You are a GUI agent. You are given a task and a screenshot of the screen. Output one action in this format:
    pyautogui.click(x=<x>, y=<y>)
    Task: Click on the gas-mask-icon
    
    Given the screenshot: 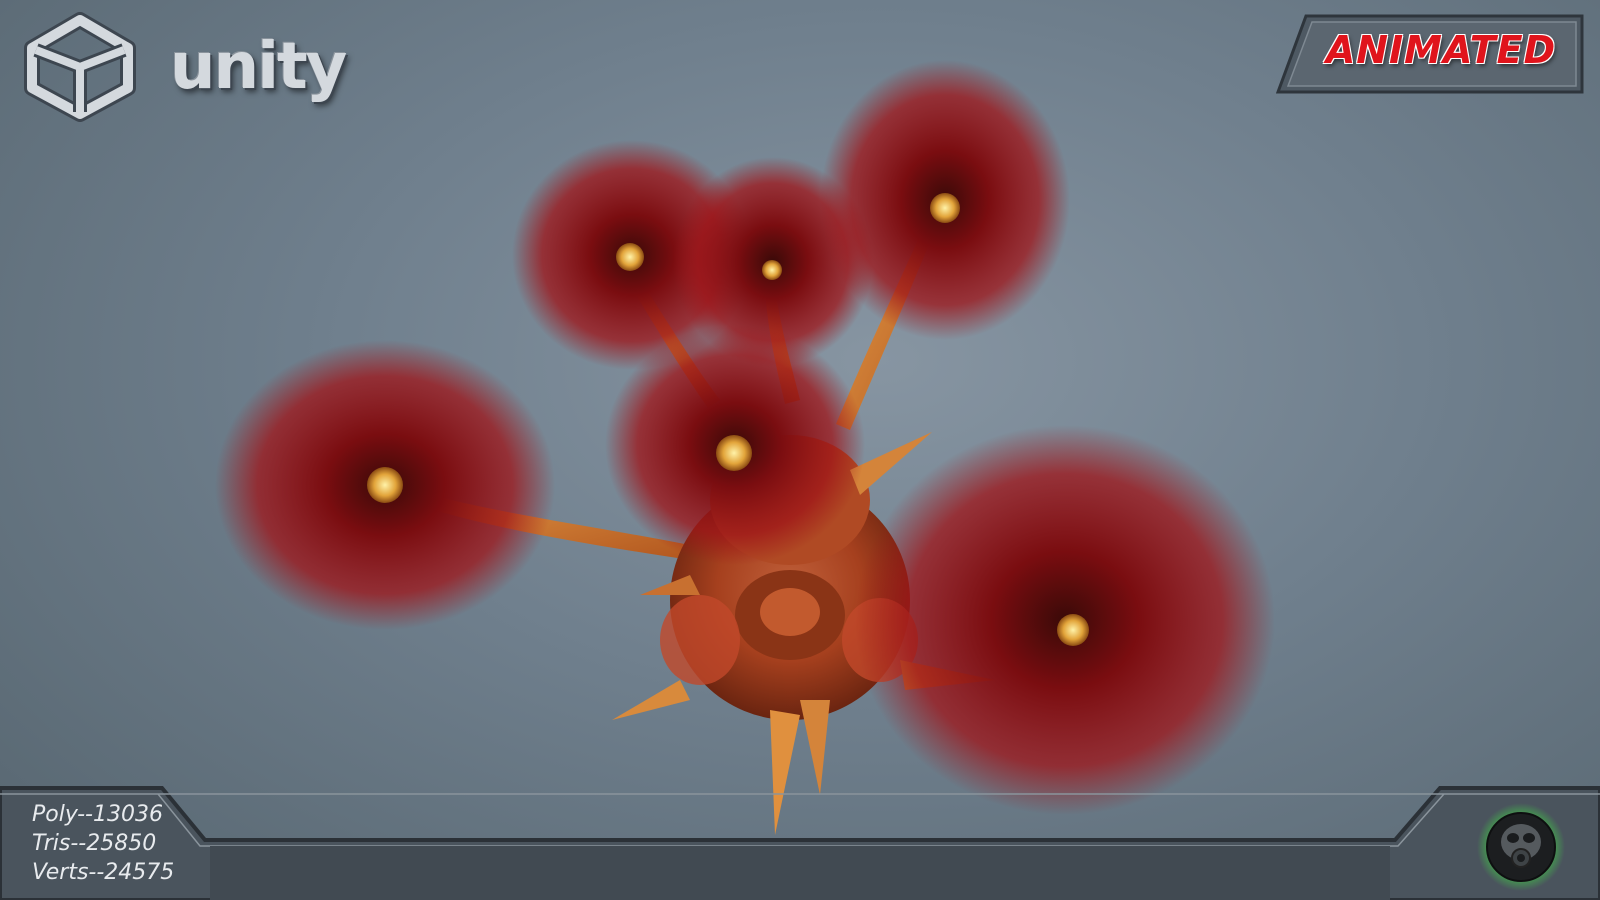 What is the action you would take?
    pyautogui.click(x=1521, y=847)
    